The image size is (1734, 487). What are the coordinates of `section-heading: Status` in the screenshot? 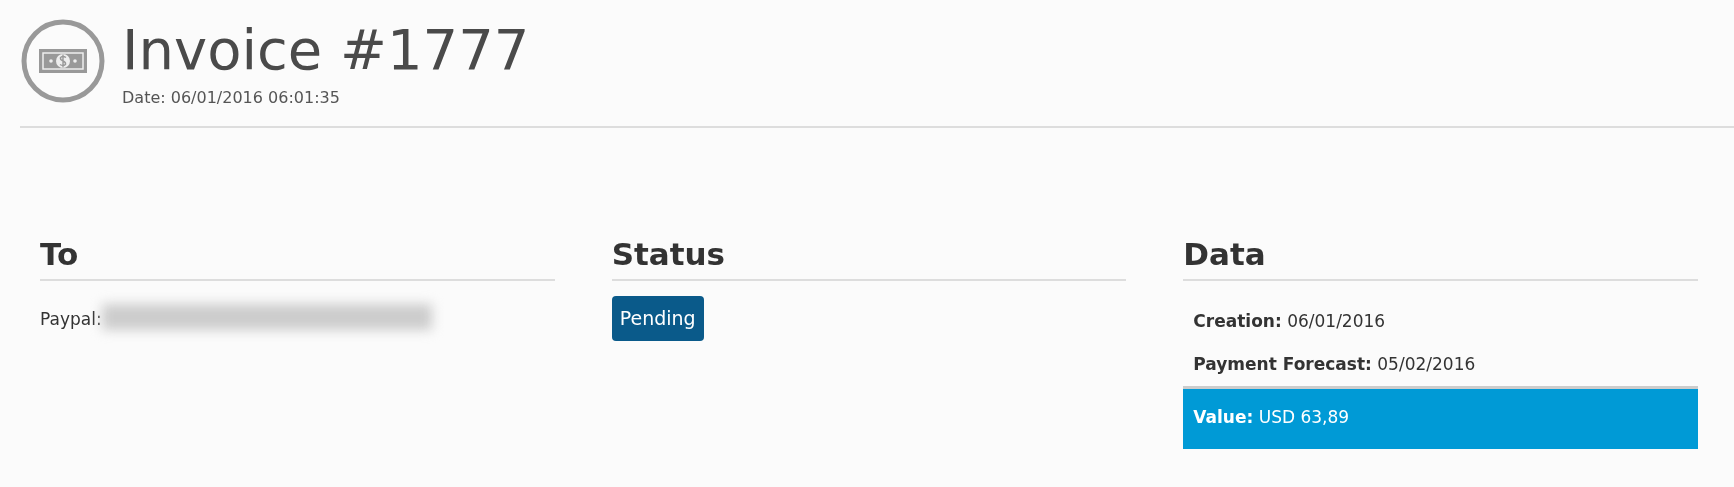 It's located at (869, 259).